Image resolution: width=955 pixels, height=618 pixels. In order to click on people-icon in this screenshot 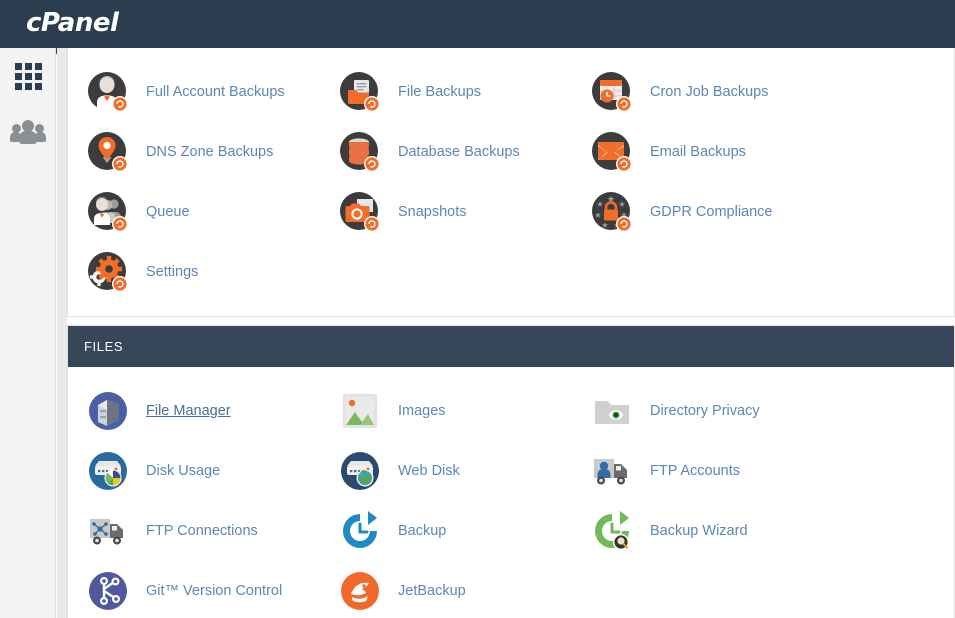, I will do `click(28, 132)`.